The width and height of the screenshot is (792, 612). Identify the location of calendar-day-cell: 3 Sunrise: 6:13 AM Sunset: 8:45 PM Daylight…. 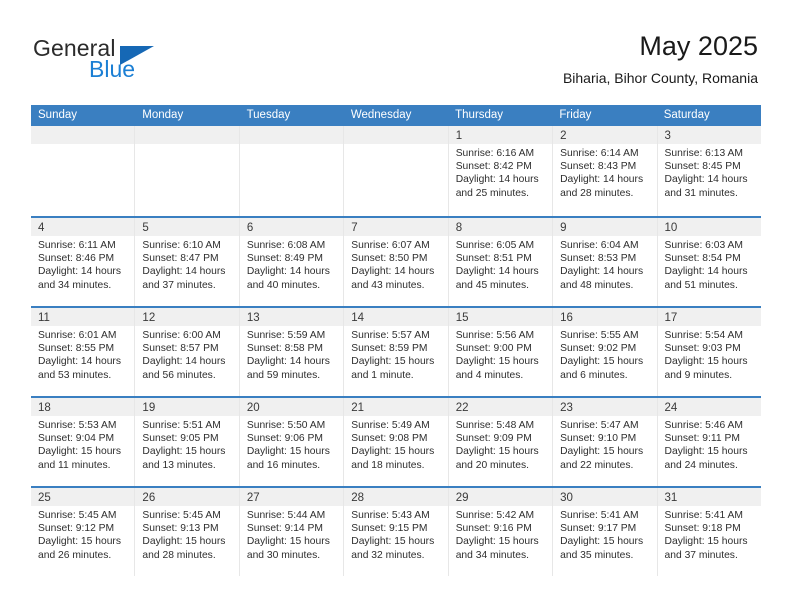
(709, 171).